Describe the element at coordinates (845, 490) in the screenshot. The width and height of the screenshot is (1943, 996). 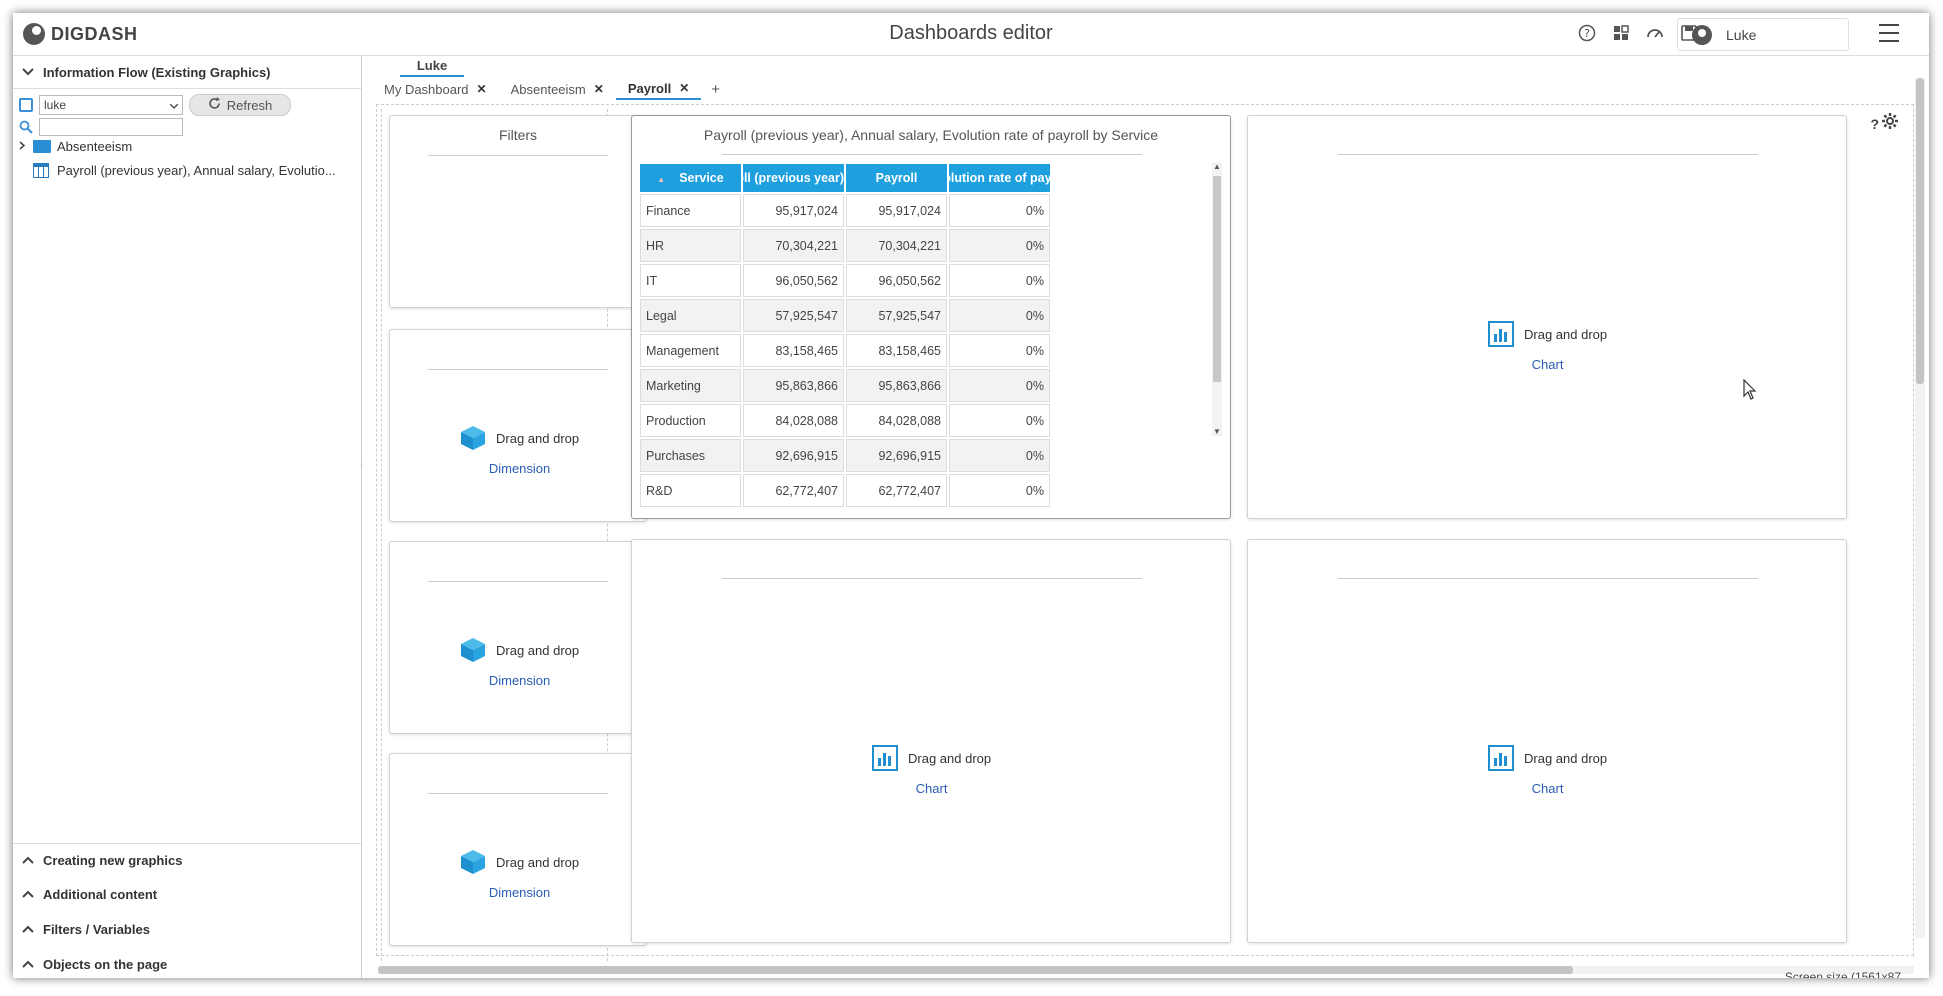
I see `table-row: R&D 62,772,407 62,772,407 0%` at that location.